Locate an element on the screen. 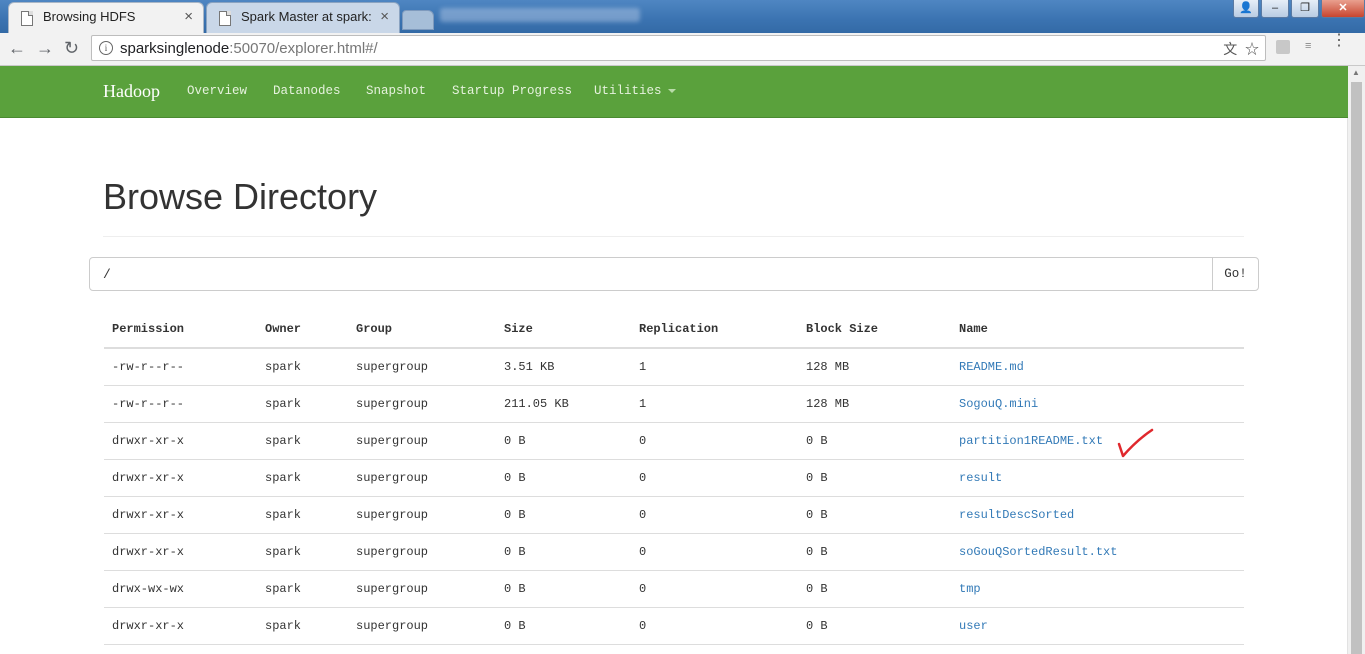 The image size is (1365, 654). page-scrollbar: ▲ is located at coordinates (1356, 360).